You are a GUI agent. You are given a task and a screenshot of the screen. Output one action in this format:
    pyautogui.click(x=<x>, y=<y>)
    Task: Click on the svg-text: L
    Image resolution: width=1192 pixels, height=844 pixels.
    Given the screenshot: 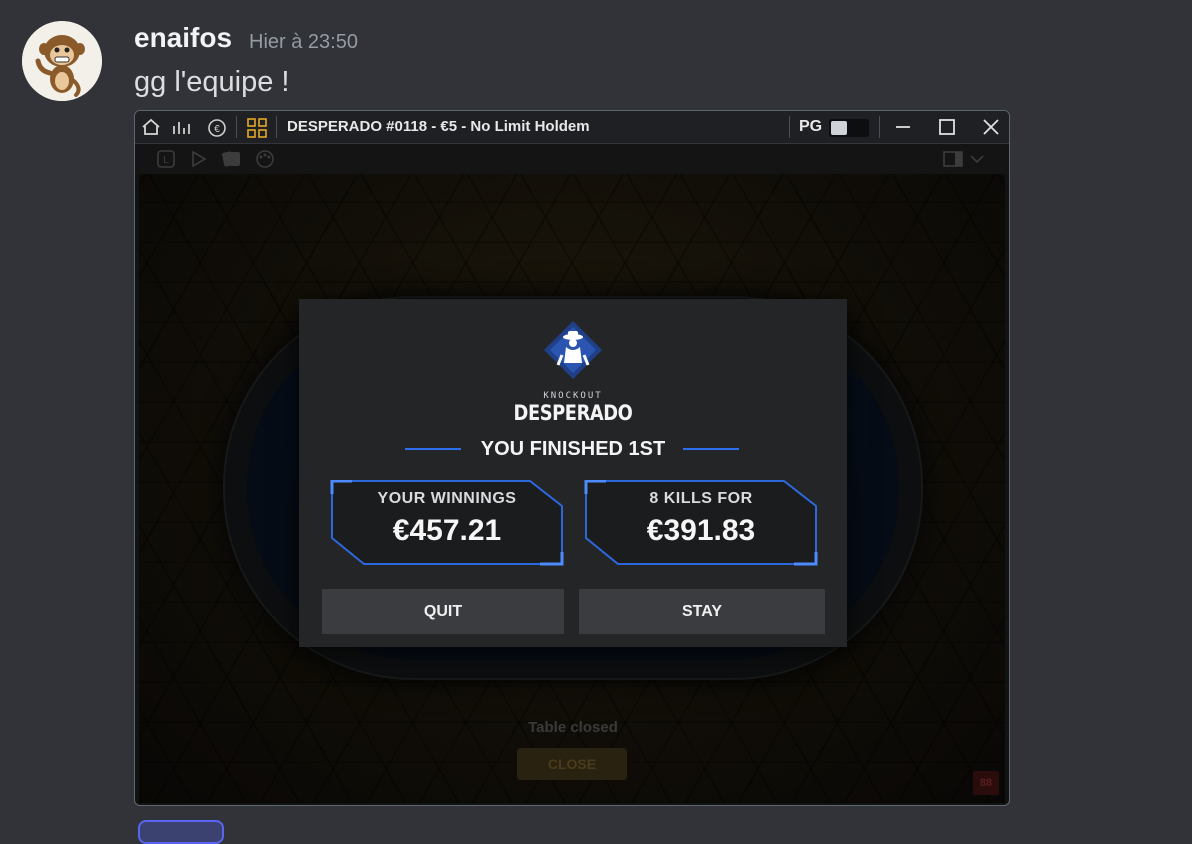 What is the action you would take?
    pyautogui.click(x=166, y=160)
    